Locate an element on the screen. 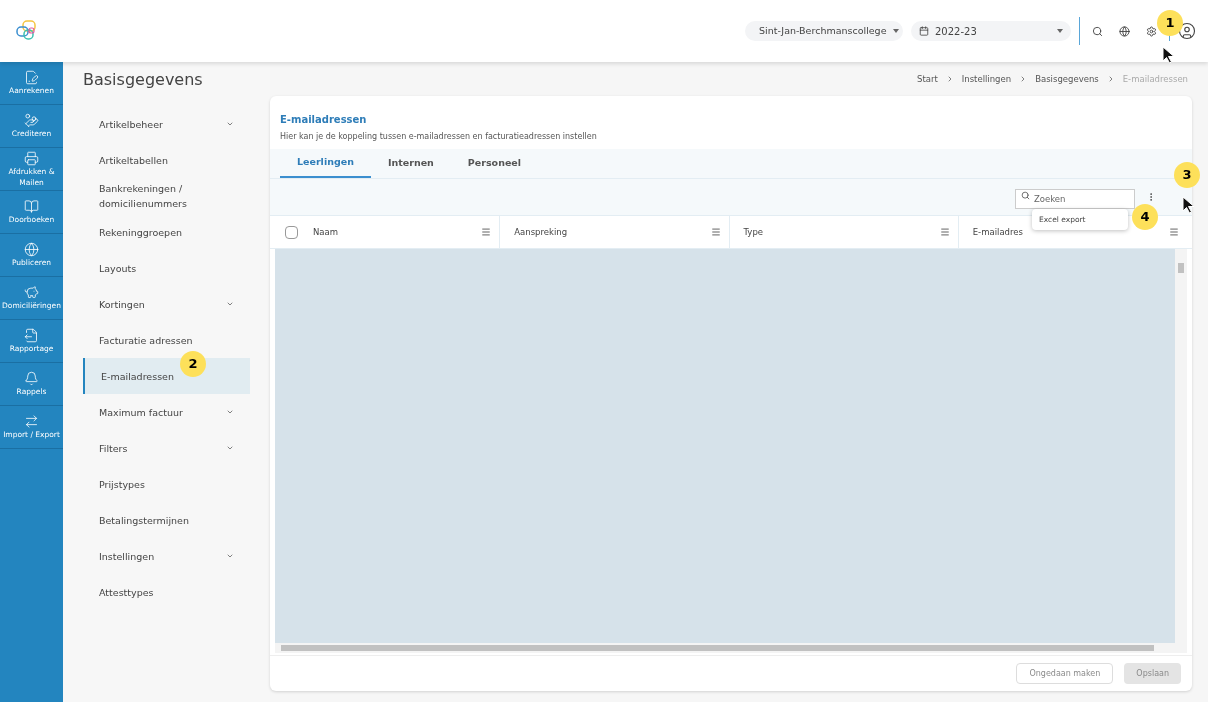 Image resolution: width=1208 pixels, height=702 pixels. page-title: Basisgegevens is located at coordinates (143, 80).